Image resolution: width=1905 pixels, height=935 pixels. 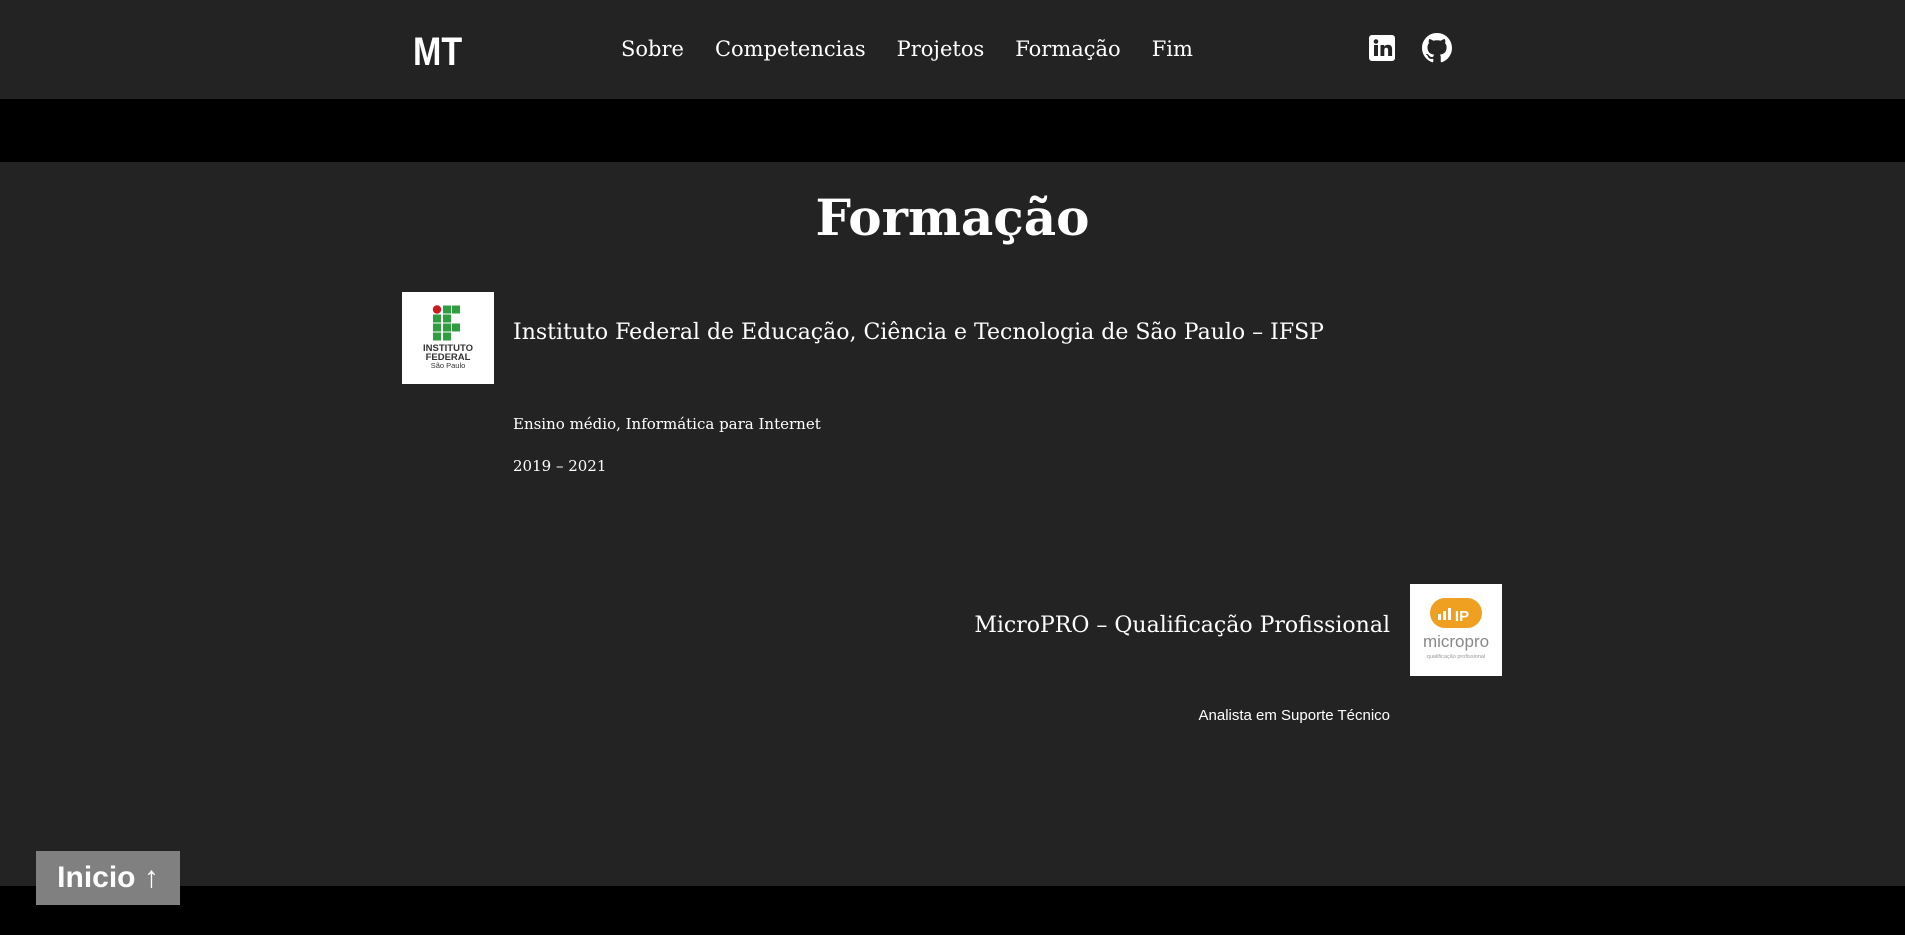 What do you see at coordinates (1437, 48) in the screenshot?
I see `github-icon` at bounding box center [1437, 48].